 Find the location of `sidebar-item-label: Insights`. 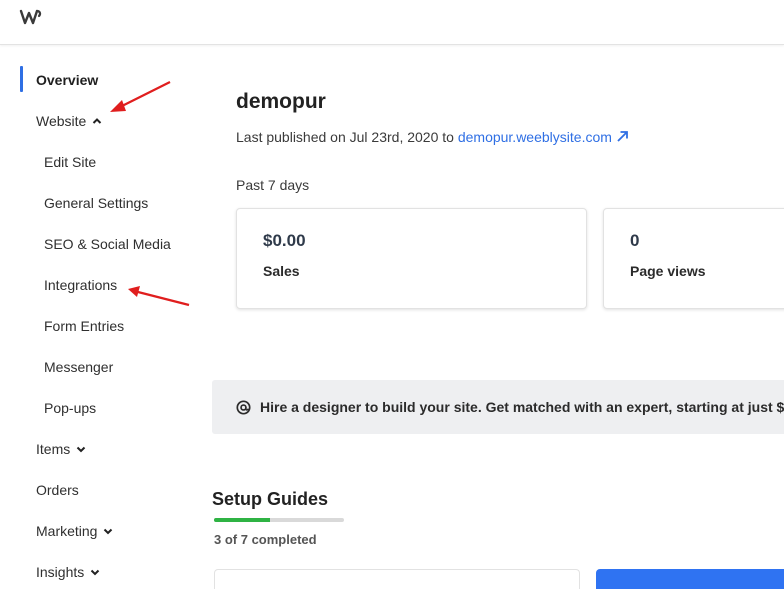

sidebar-item-label: Insights is located at coordinates (60, 572).